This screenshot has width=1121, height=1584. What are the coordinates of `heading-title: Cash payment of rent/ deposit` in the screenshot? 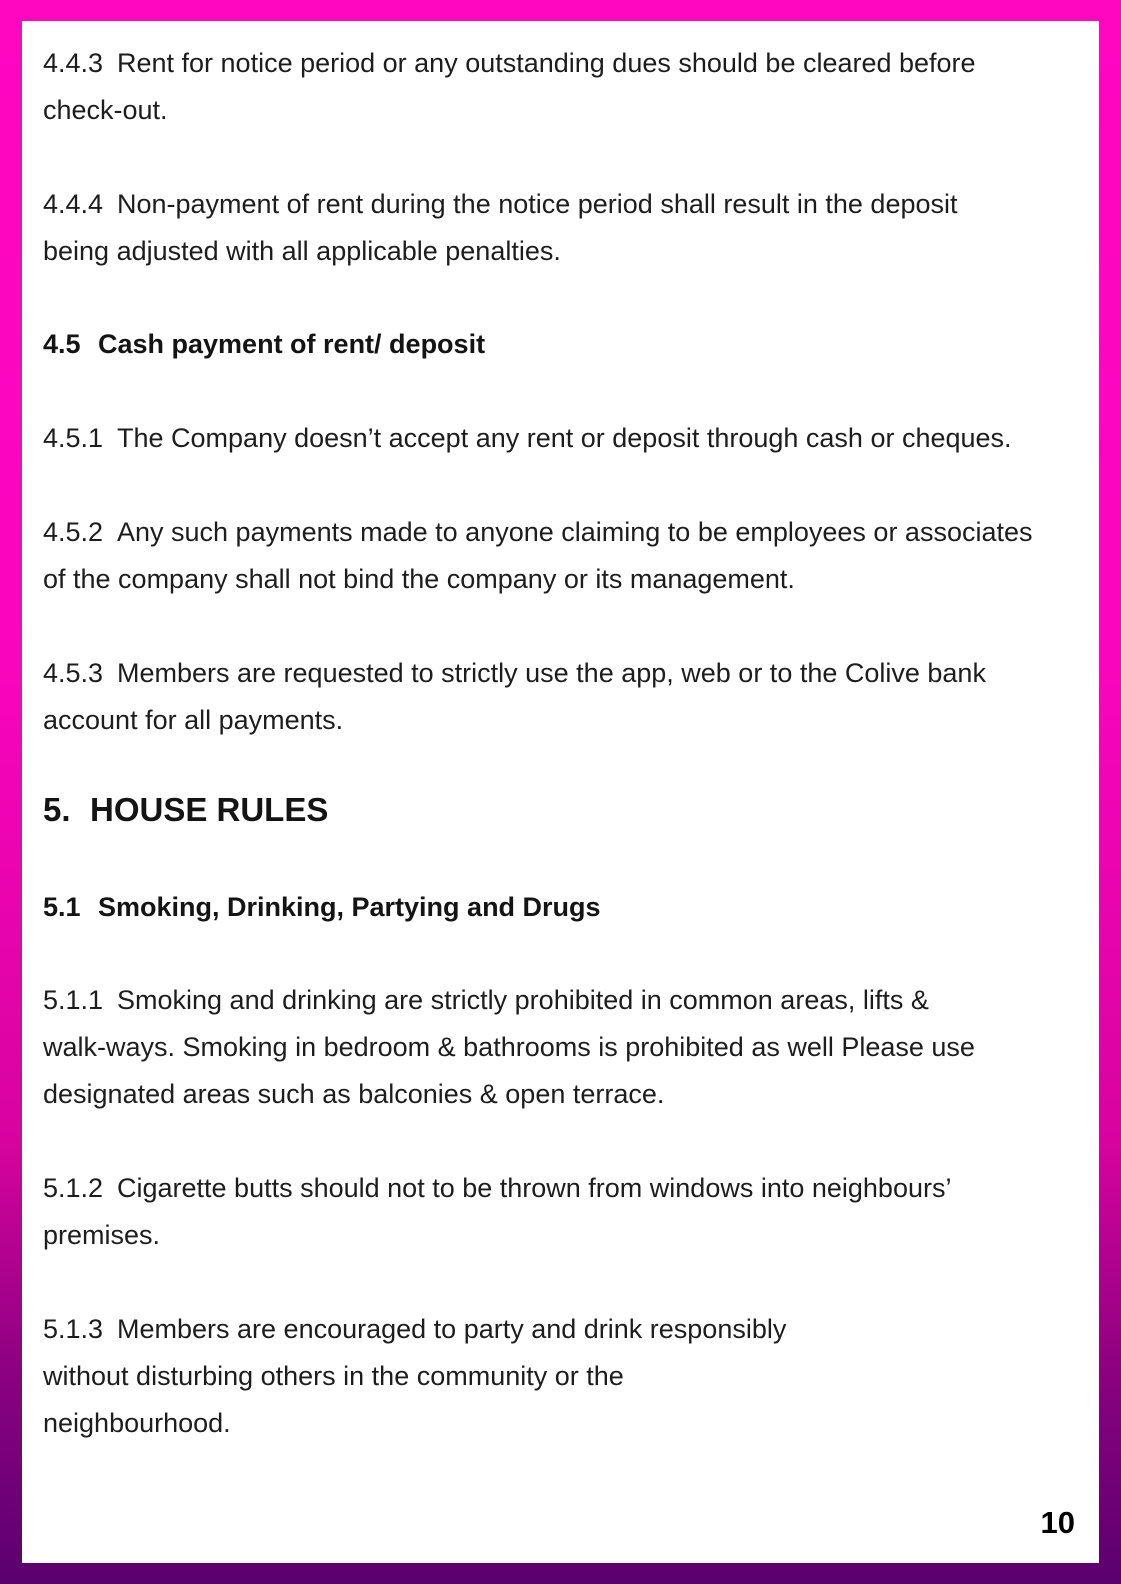 It's located at (292, 344).